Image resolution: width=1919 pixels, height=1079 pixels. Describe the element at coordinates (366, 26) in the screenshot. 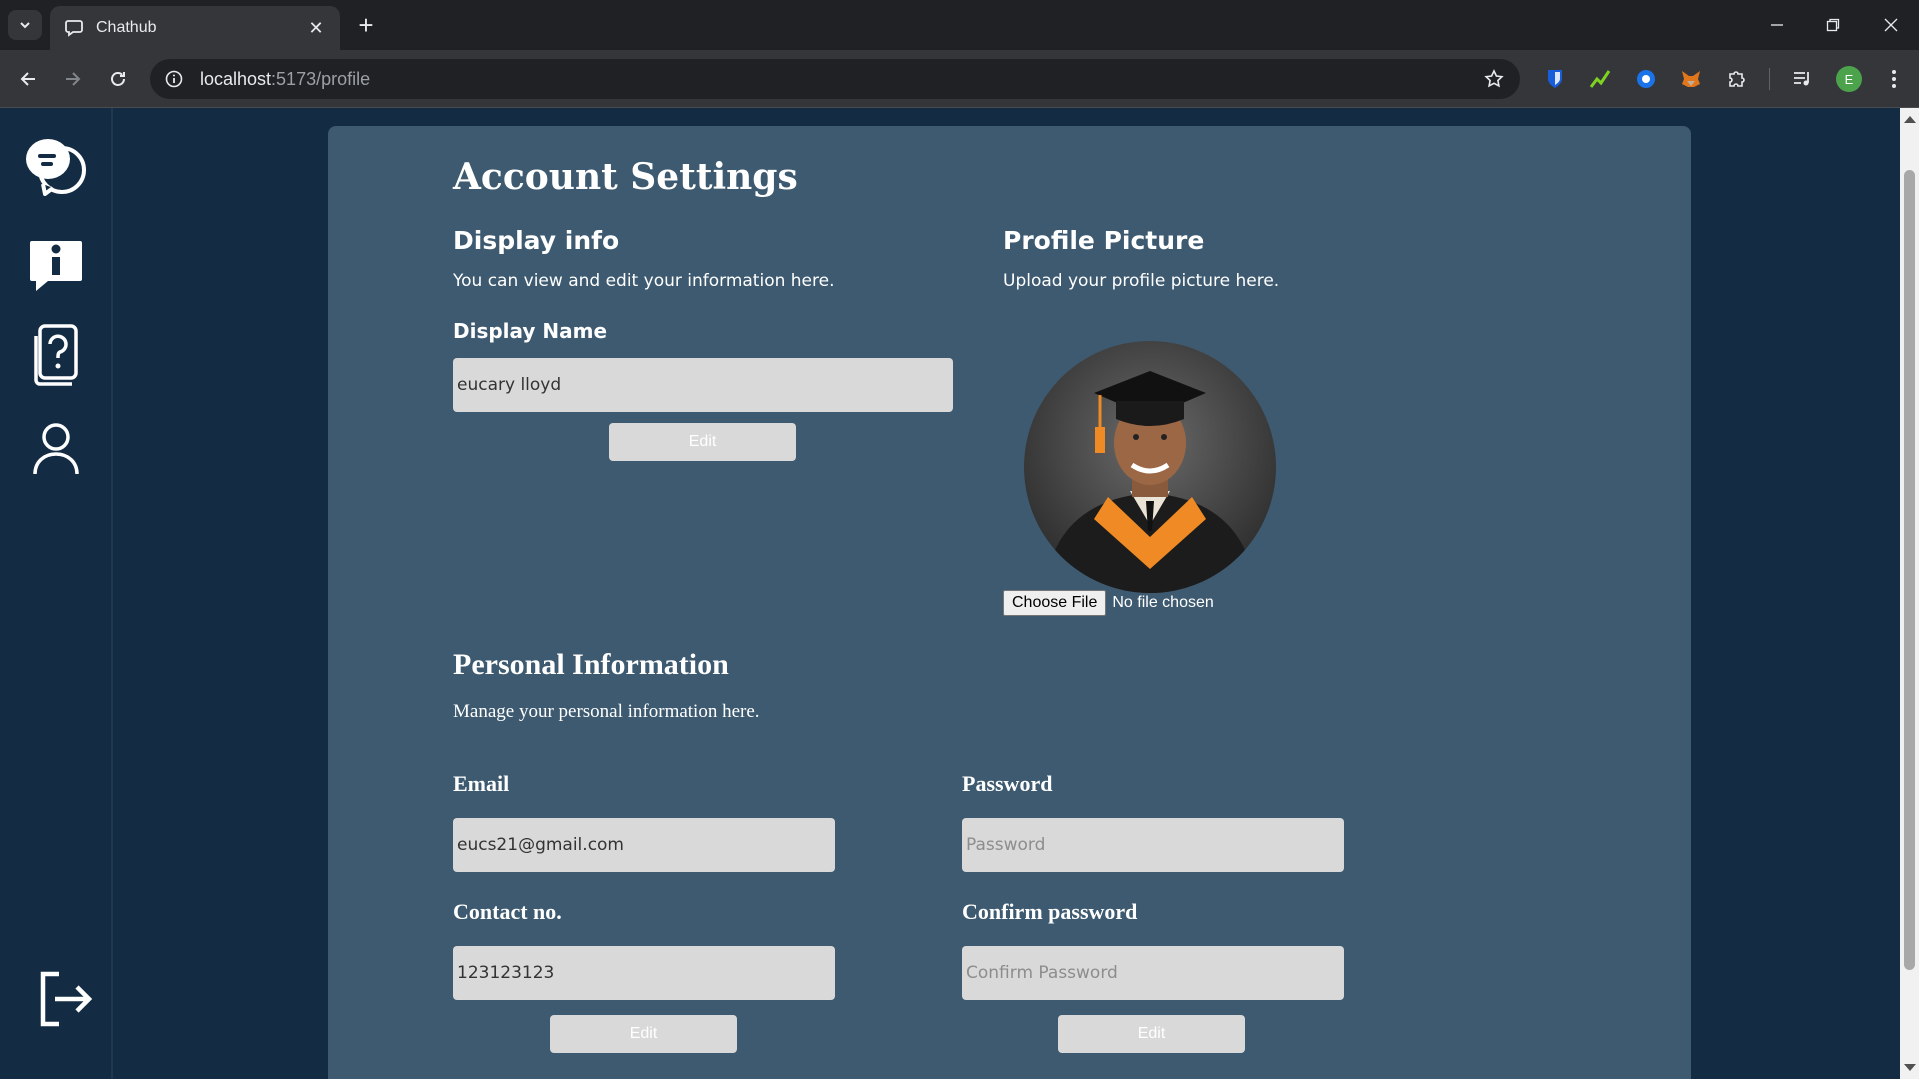

I see `new-tab-button: +` at that location.